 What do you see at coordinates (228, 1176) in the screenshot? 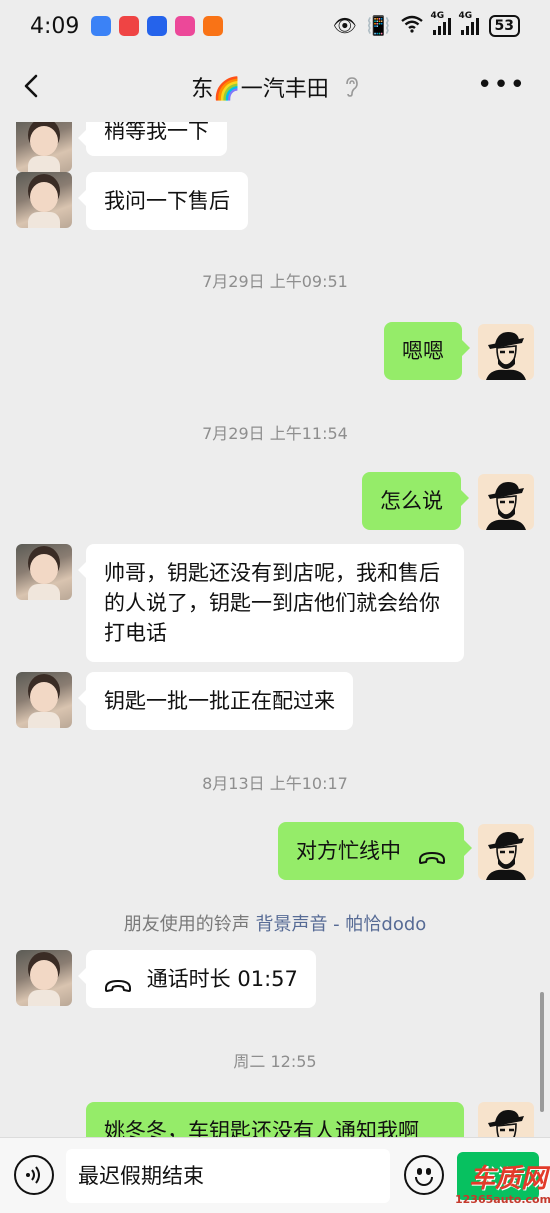
I see `message-input: 最迟假期结束` at bounding box center [228, 1176].